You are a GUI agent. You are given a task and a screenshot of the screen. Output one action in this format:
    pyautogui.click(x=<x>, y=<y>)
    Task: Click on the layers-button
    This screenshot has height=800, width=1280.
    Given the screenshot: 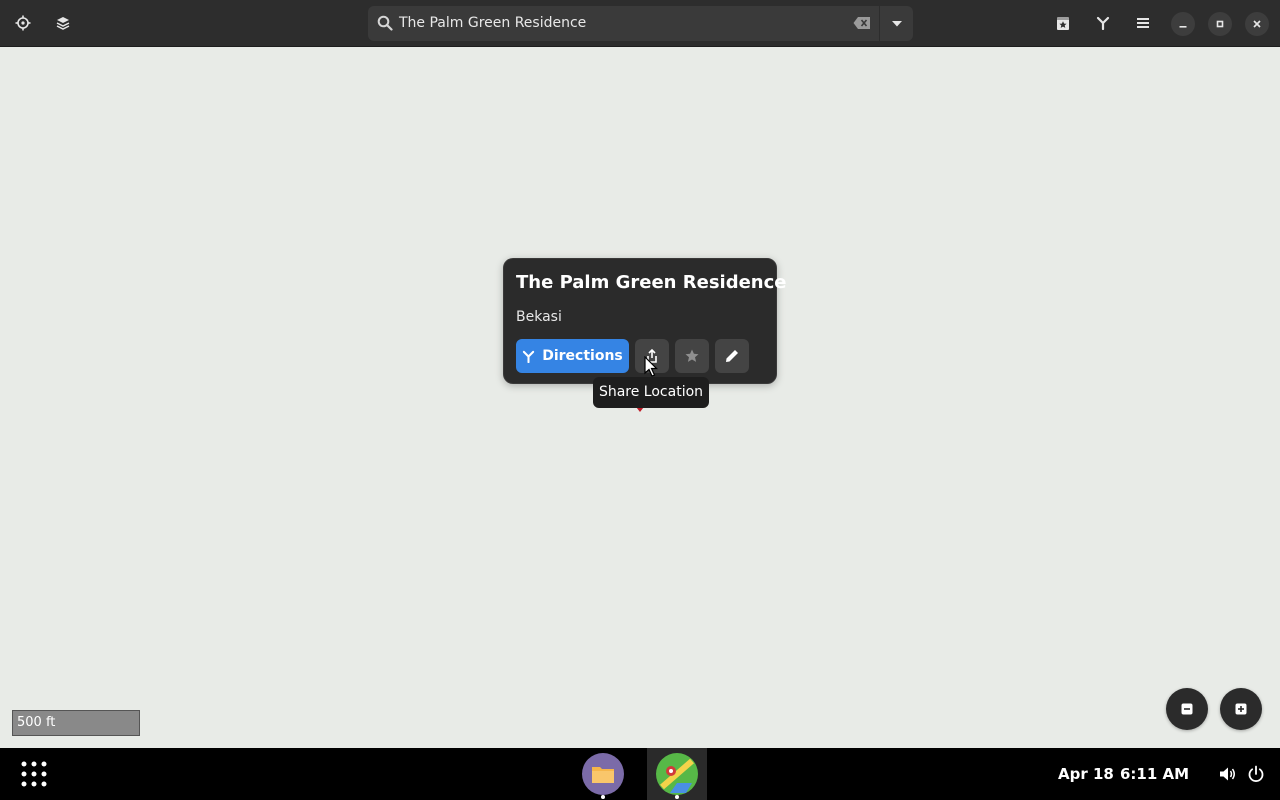 What is the action you would take?
    pyautogui.click(x=63, y=23)
    